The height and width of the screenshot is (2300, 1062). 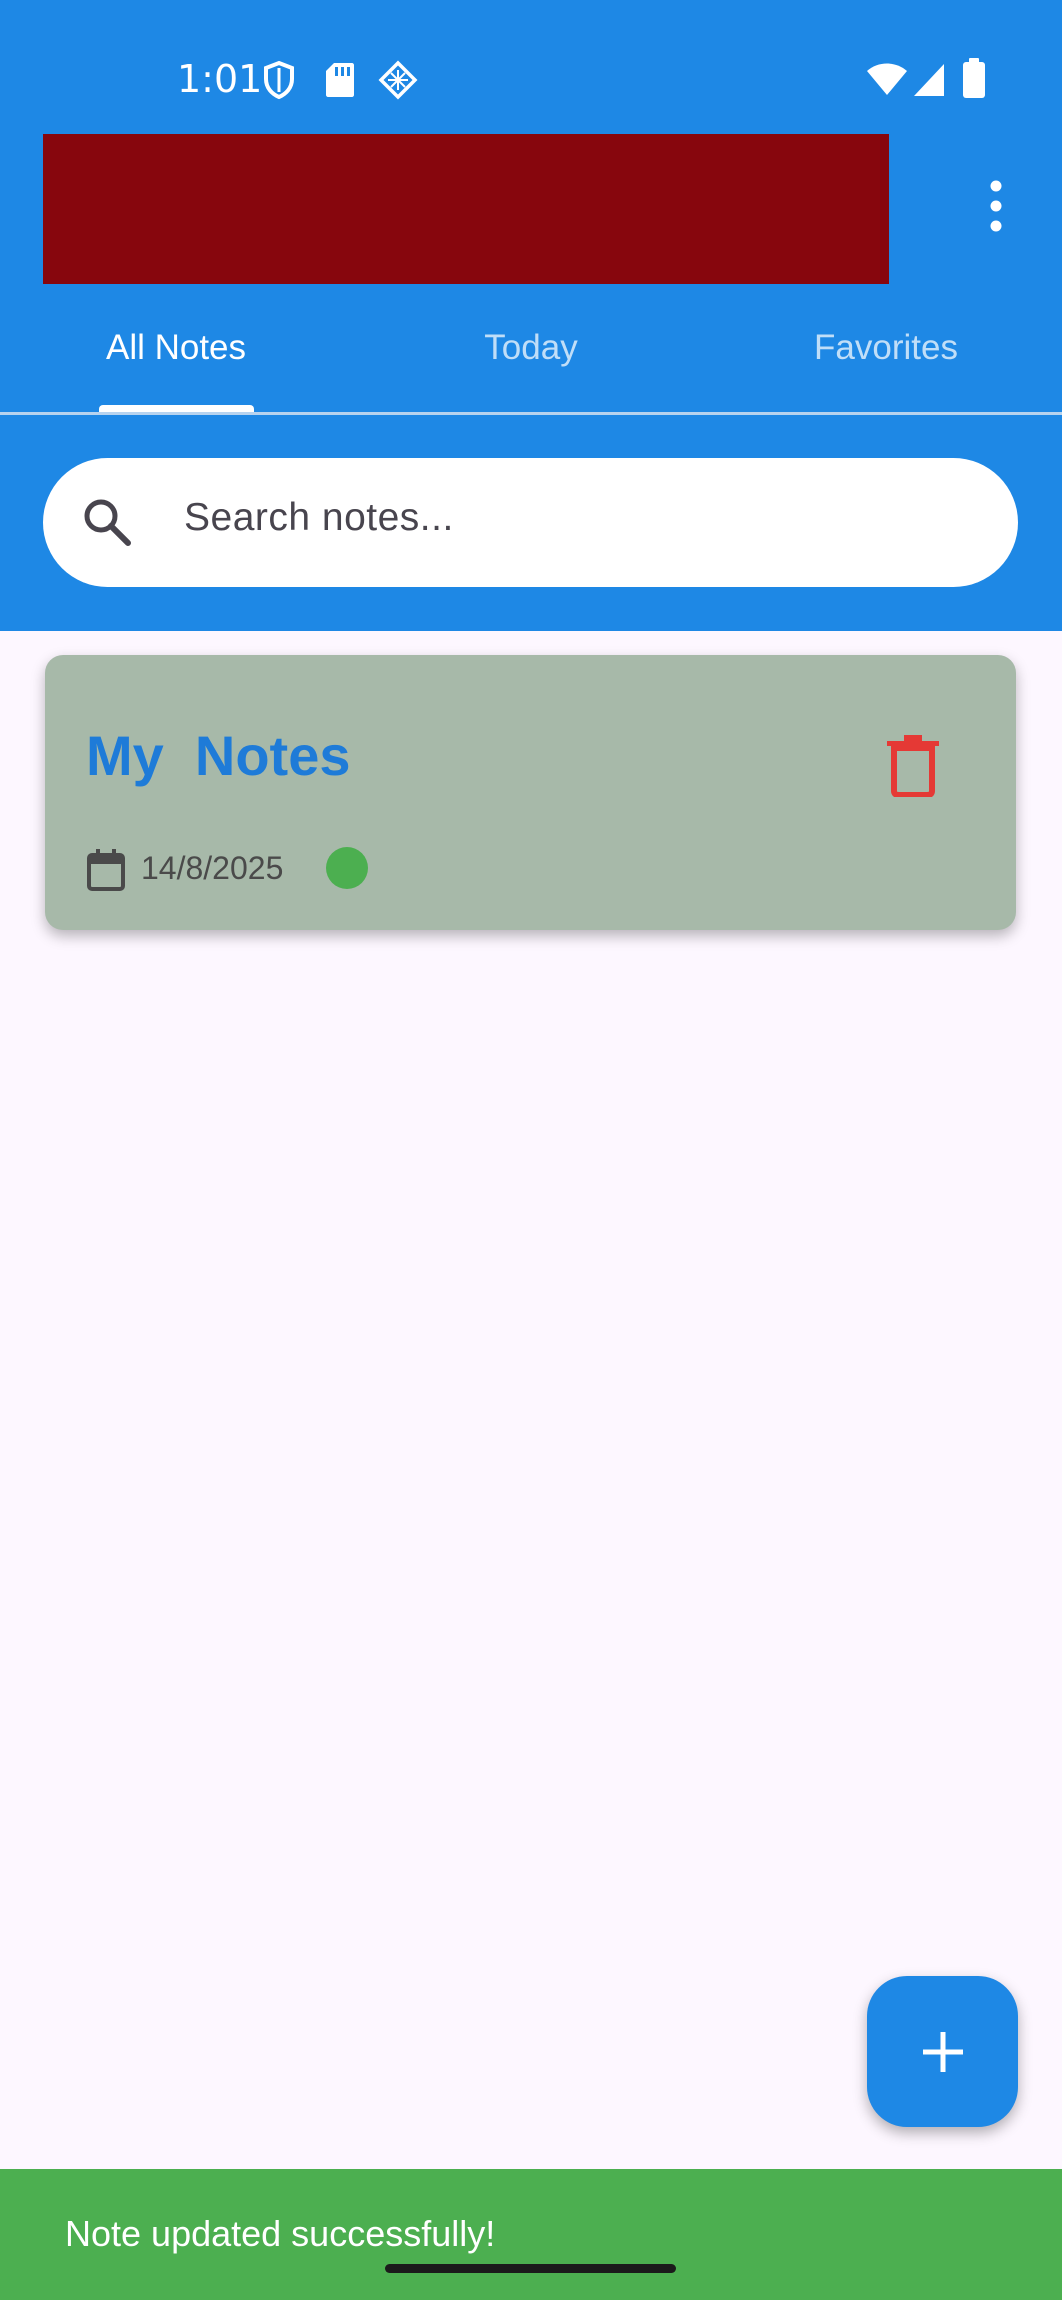 I want to click on plus-icon, so click(x=942, y=2051).